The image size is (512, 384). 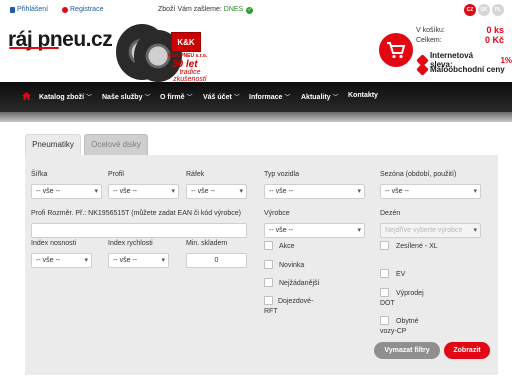 I want to click on checkbox-popular, so click(x=268, y=282).